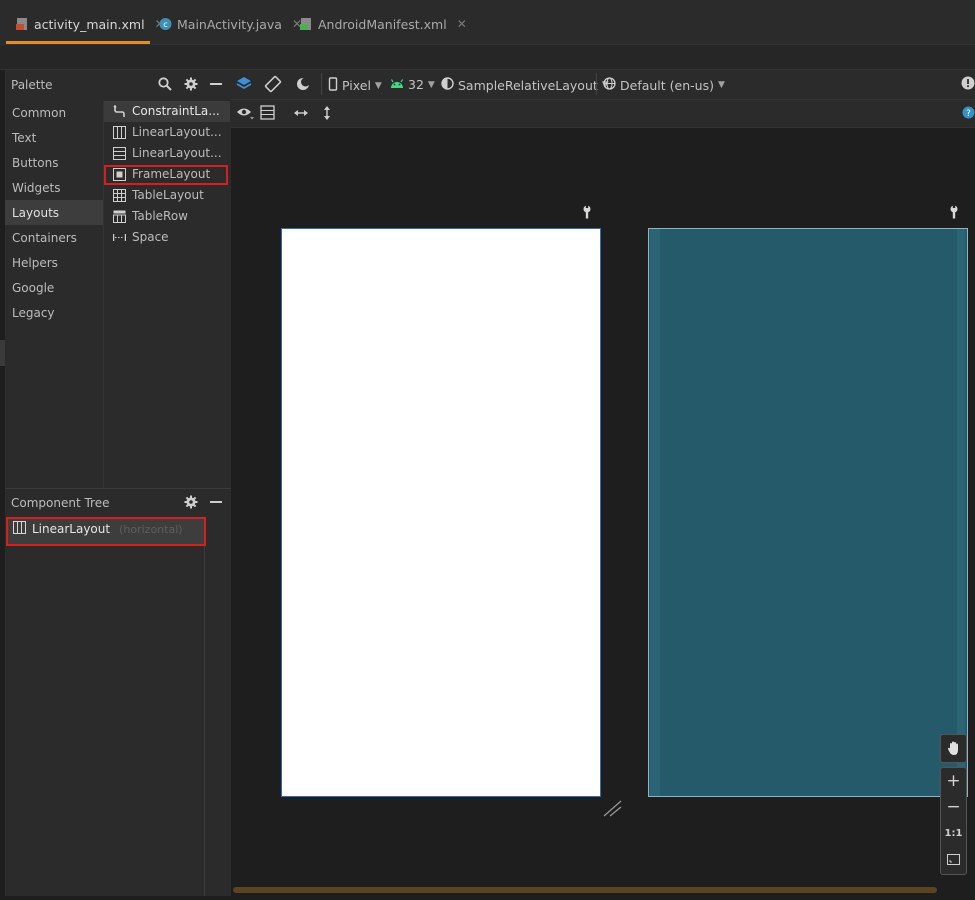  What do you see at coordinates (35, 163) in the screenshot?
I see `category-buttons: Buttons` at bounding box center [35, 163].